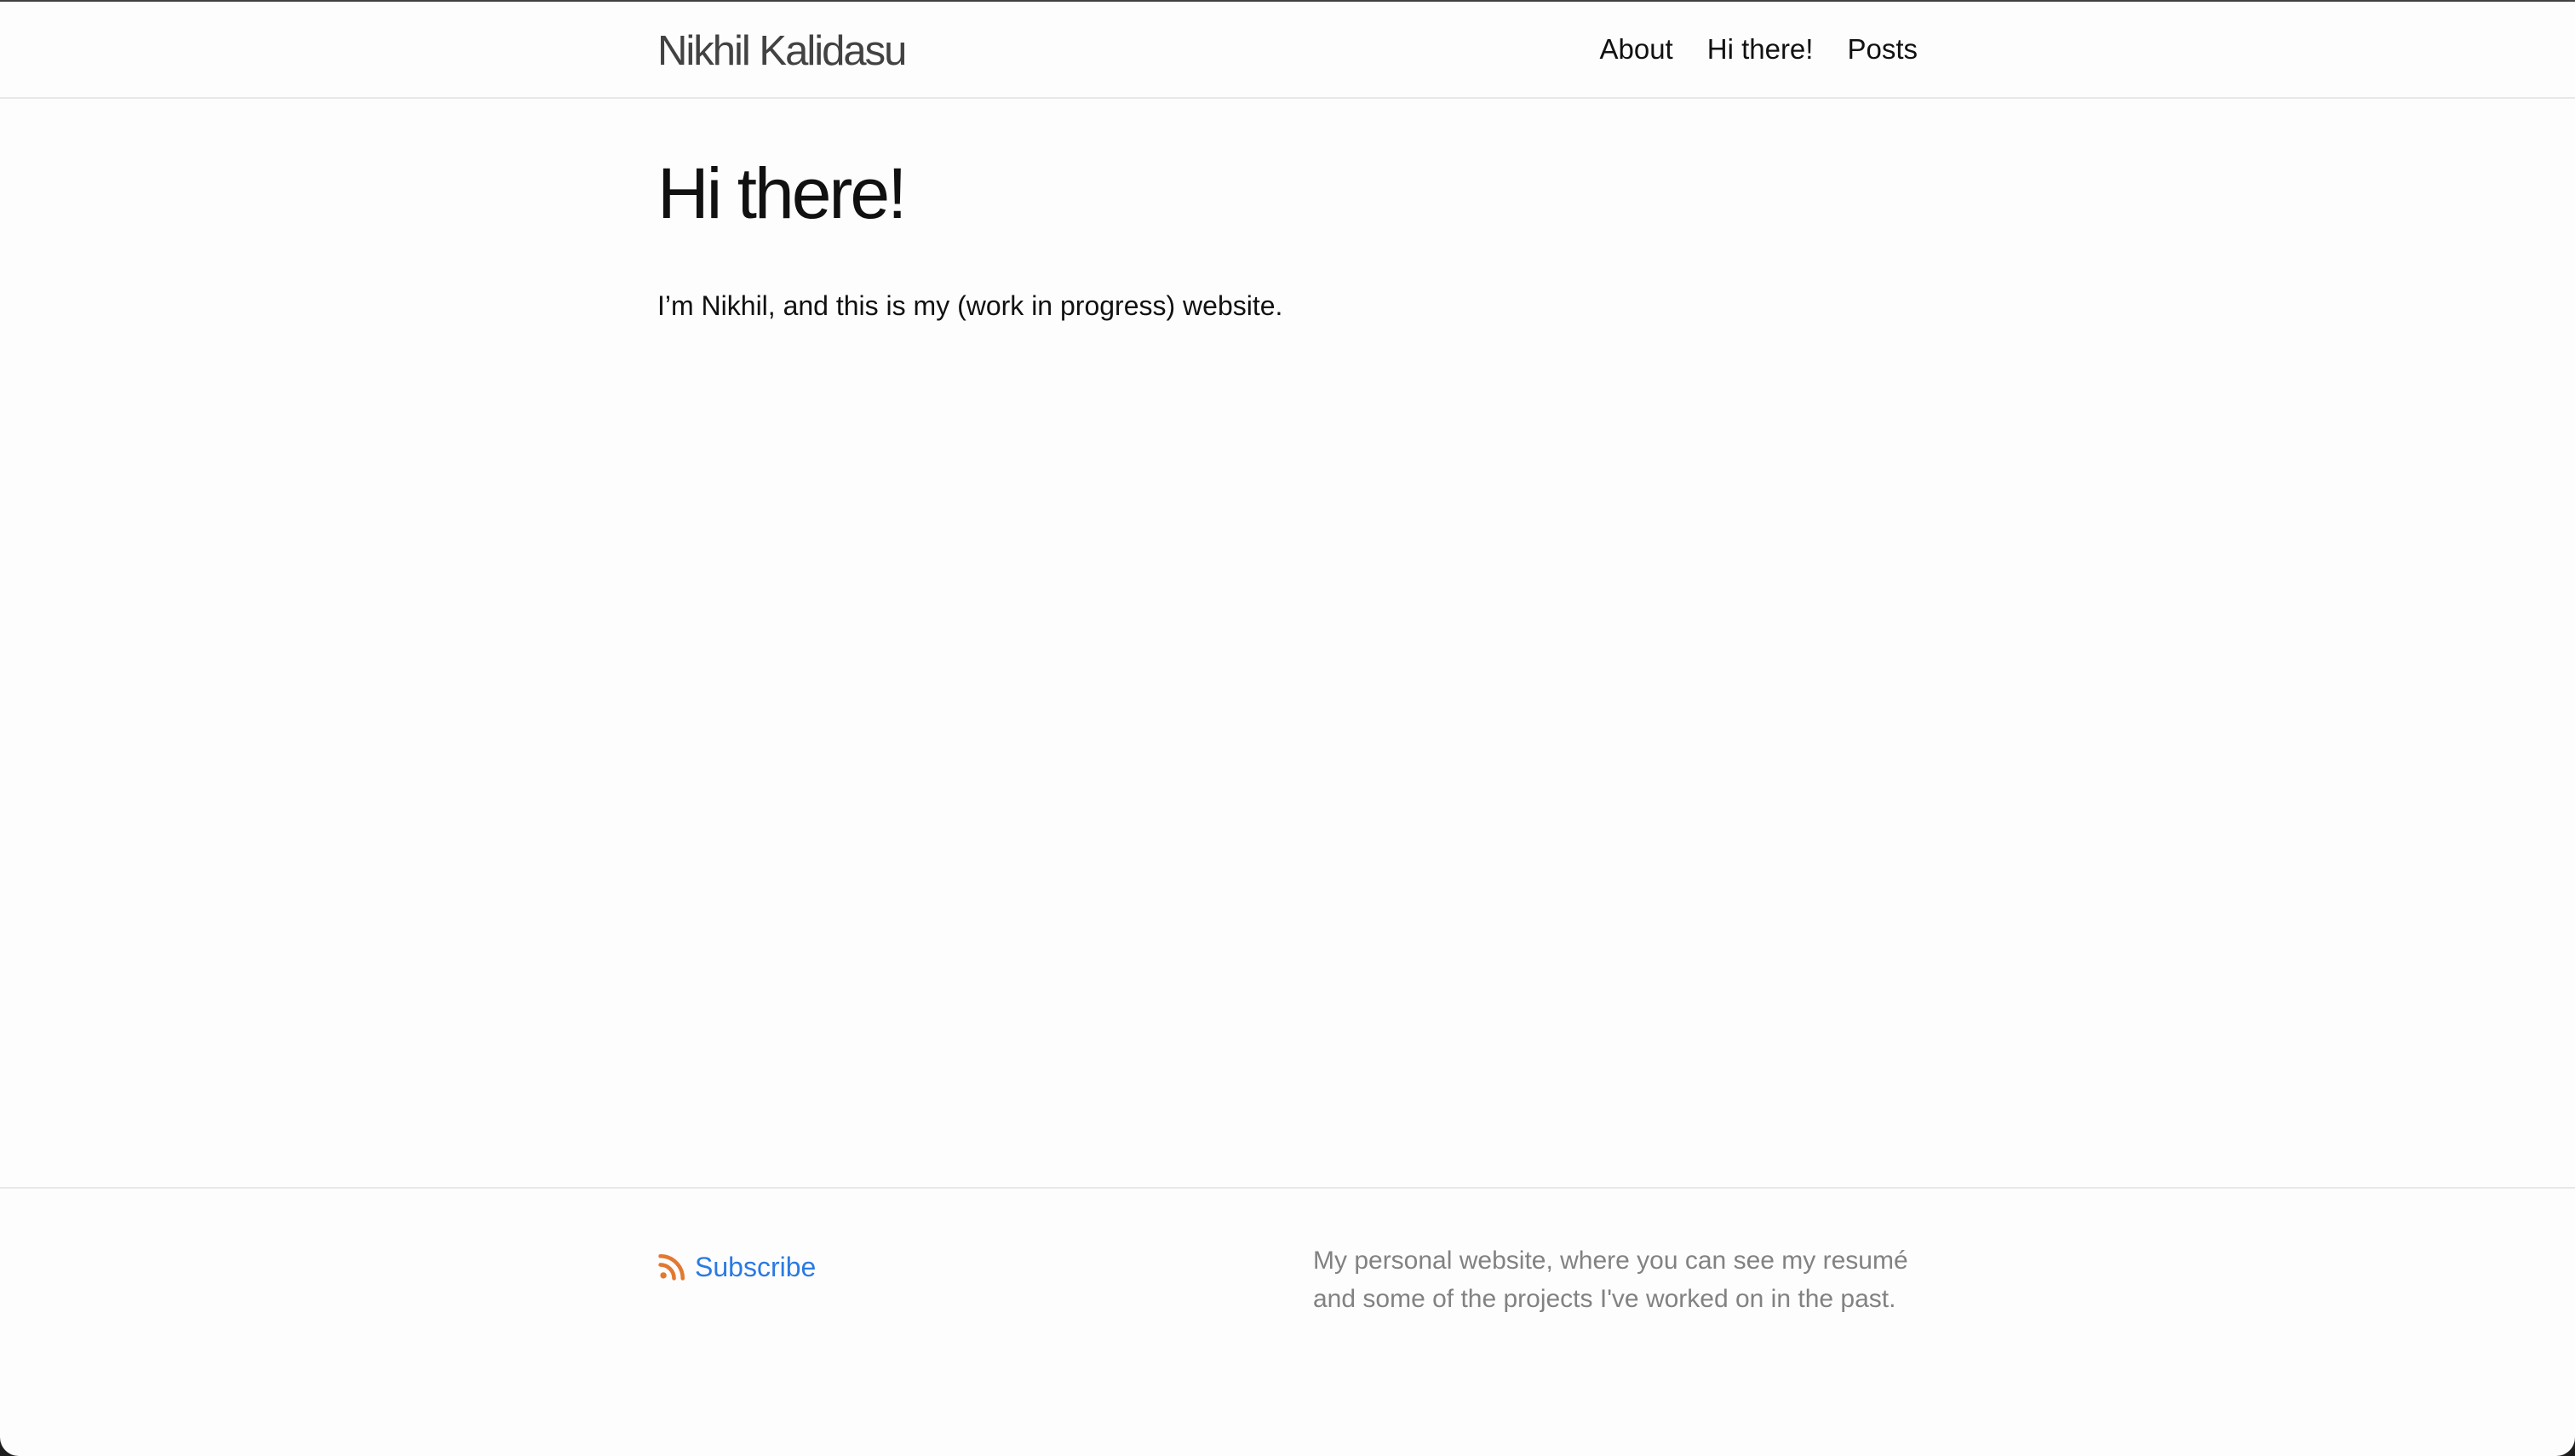 This screenshot has height=1456, width=2575. Describe the element at coordinates (782, 51) in the screenshot. I see `site-title-link: Nikhil Kalidasu` at that location.